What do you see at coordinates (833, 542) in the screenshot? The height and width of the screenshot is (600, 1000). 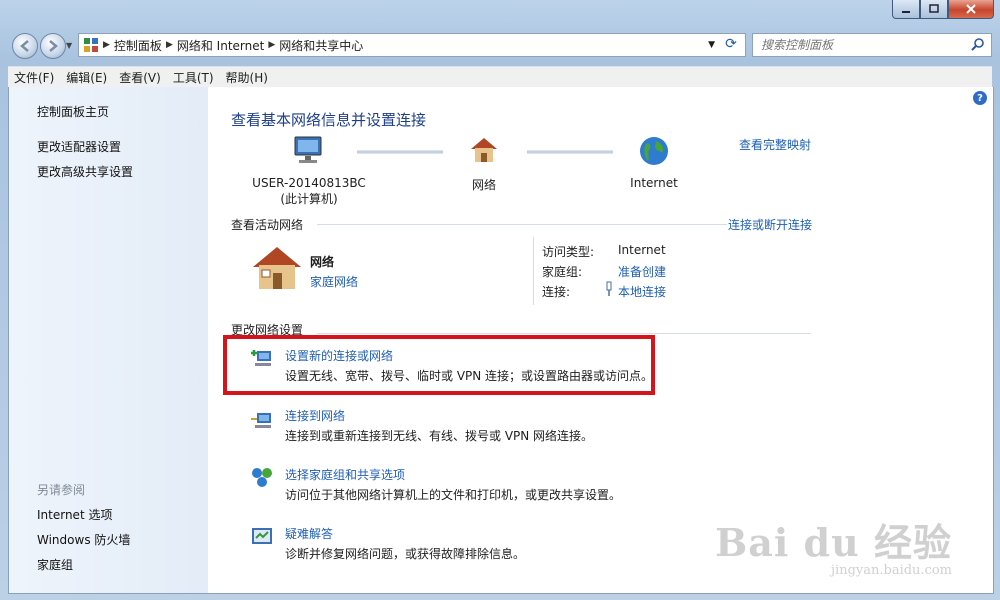 I see `watermark-brand: Bai du 经验` at bounding box center [833, 542].